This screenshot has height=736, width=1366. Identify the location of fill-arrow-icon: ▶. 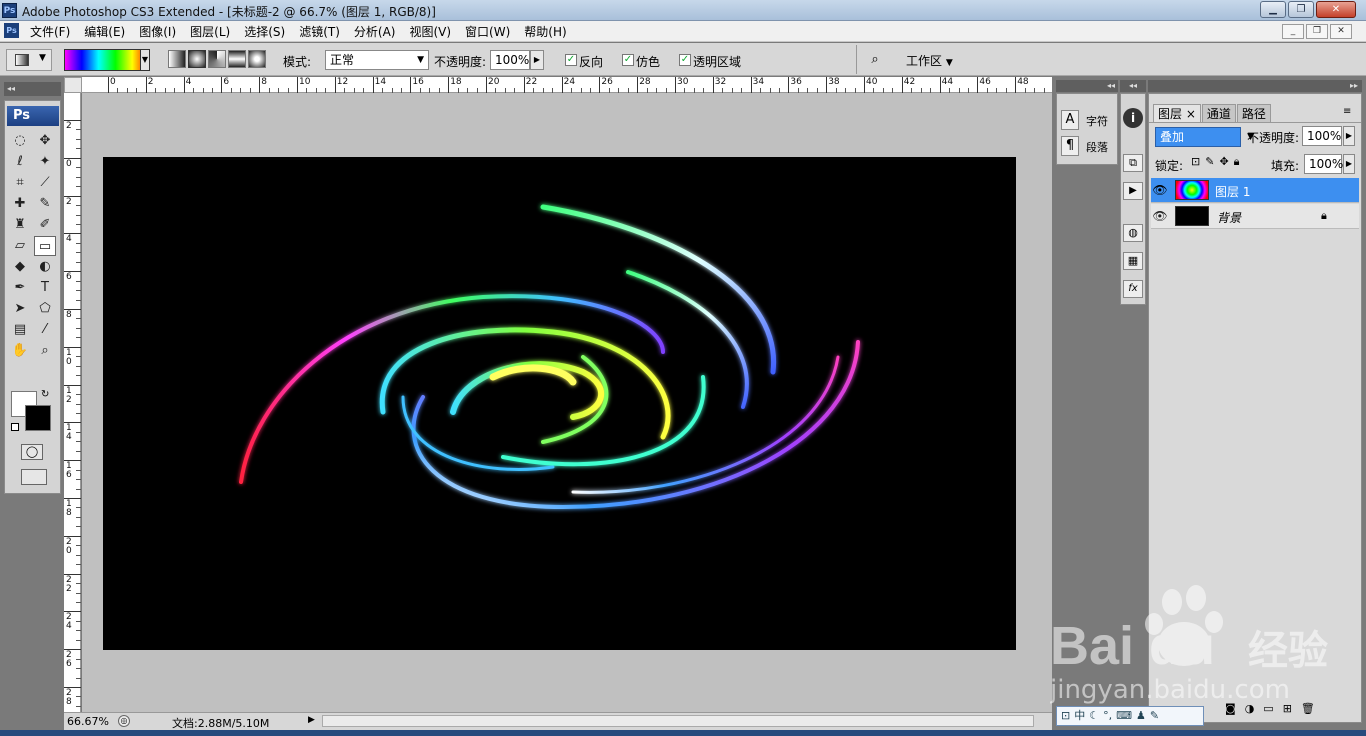
(1349, 164).